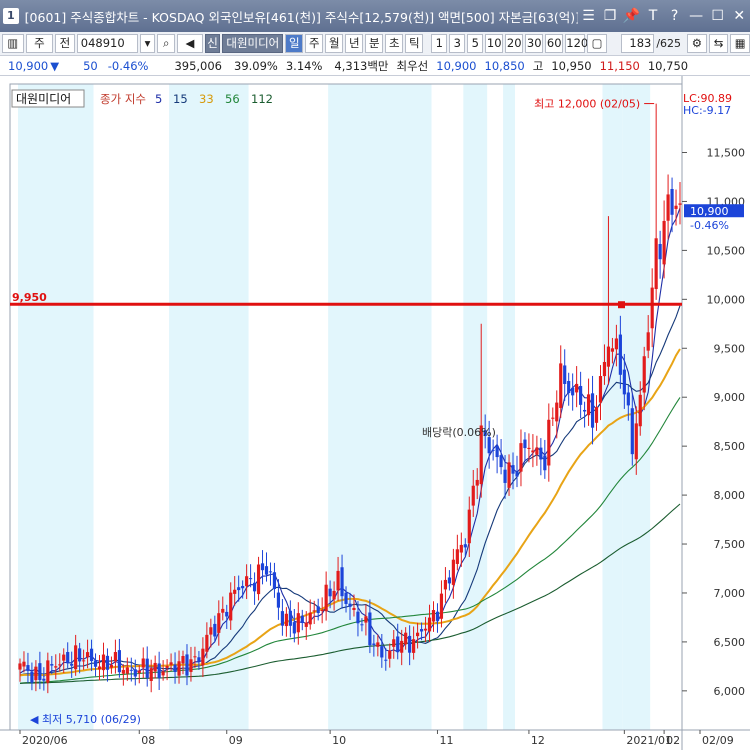 This screenshot has width=750, height=753. What do you see at coordinates (394, 43) in the screenshot?
I see `period-button: 초` at bounding box center [394, 43].